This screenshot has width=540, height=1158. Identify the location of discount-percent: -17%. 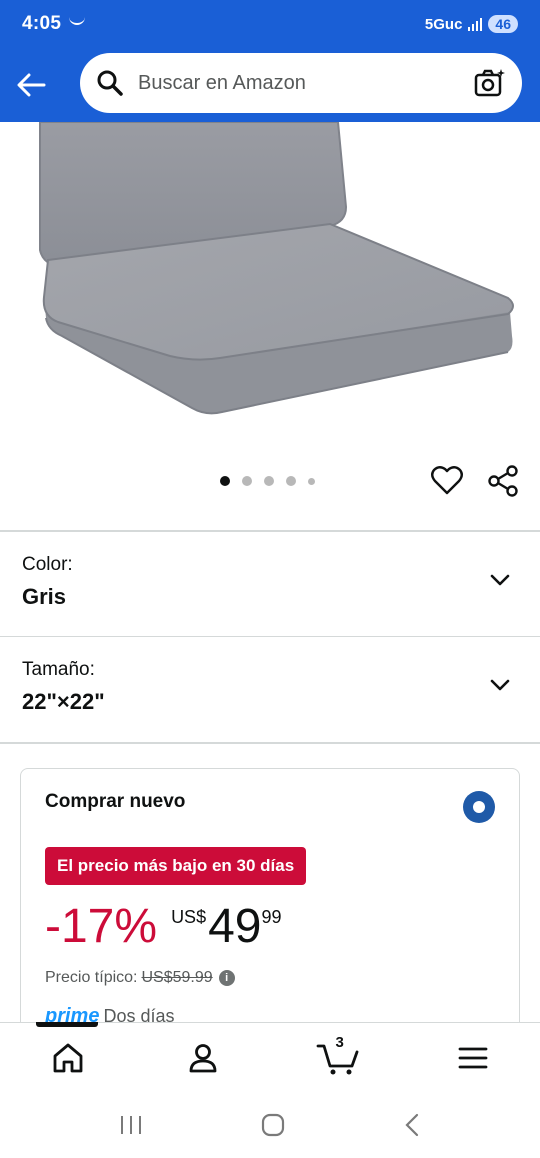
(101, 926).